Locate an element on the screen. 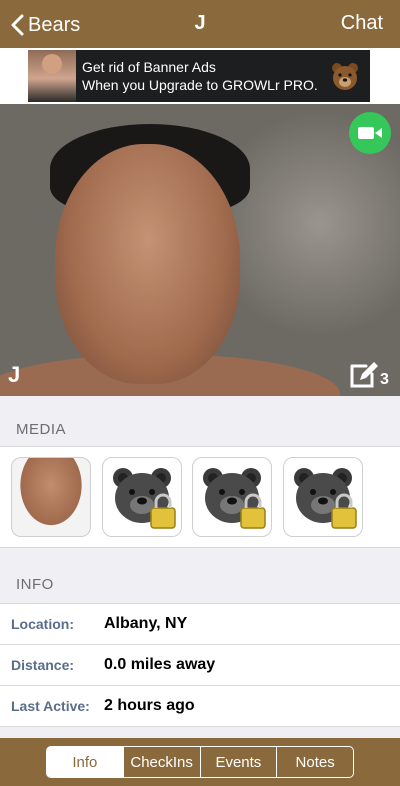  info-label: Last Active: is located at coordinates (50, 706).